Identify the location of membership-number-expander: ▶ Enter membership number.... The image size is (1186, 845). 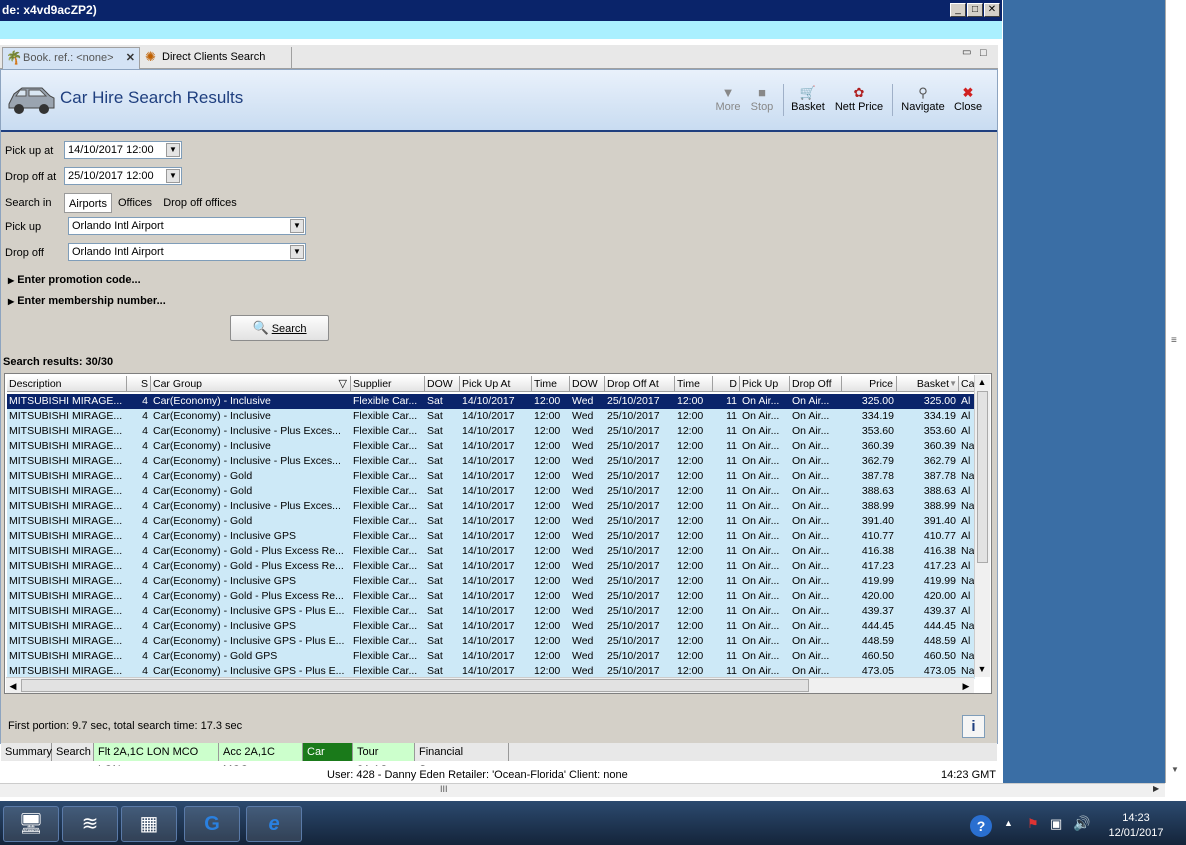
(87, 301).